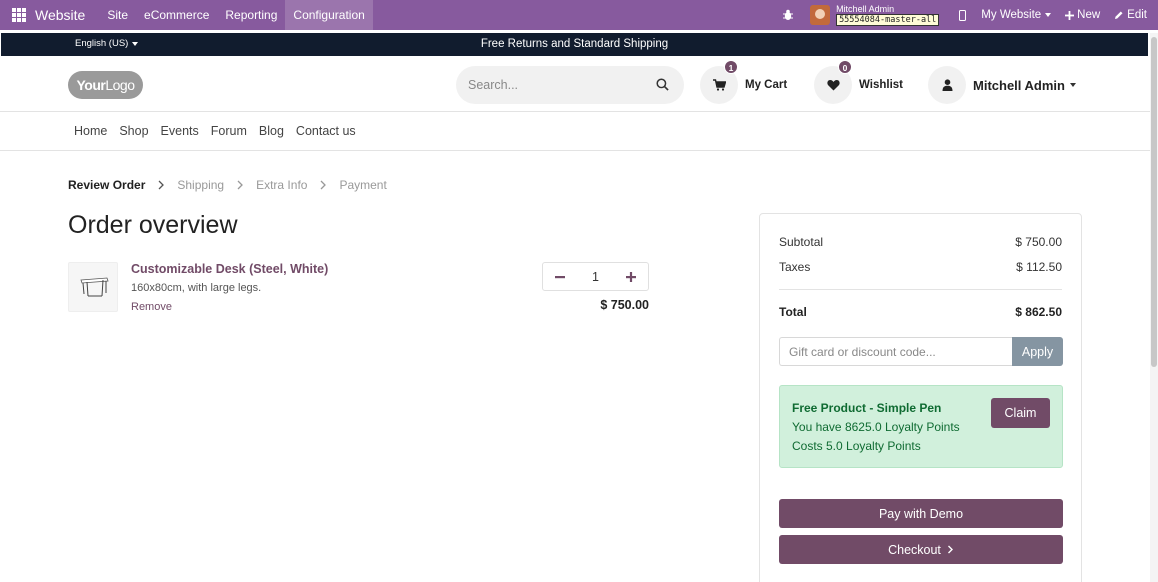  I want to click on menu-site: Site, so click(117, 15).